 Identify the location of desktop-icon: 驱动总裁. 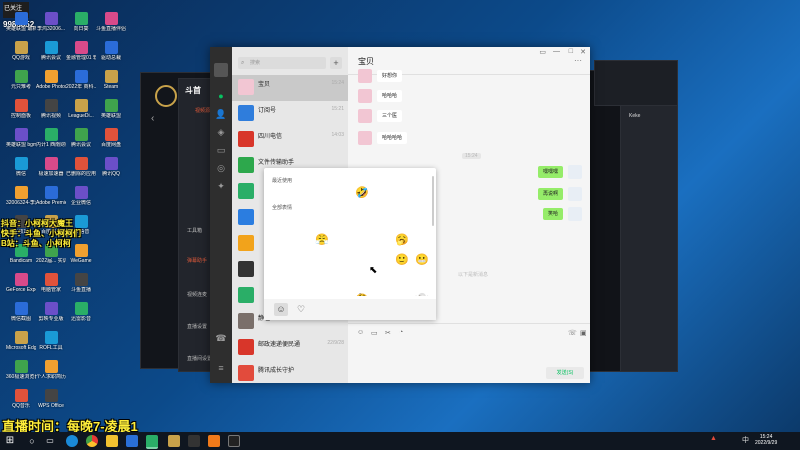
(111, 51).